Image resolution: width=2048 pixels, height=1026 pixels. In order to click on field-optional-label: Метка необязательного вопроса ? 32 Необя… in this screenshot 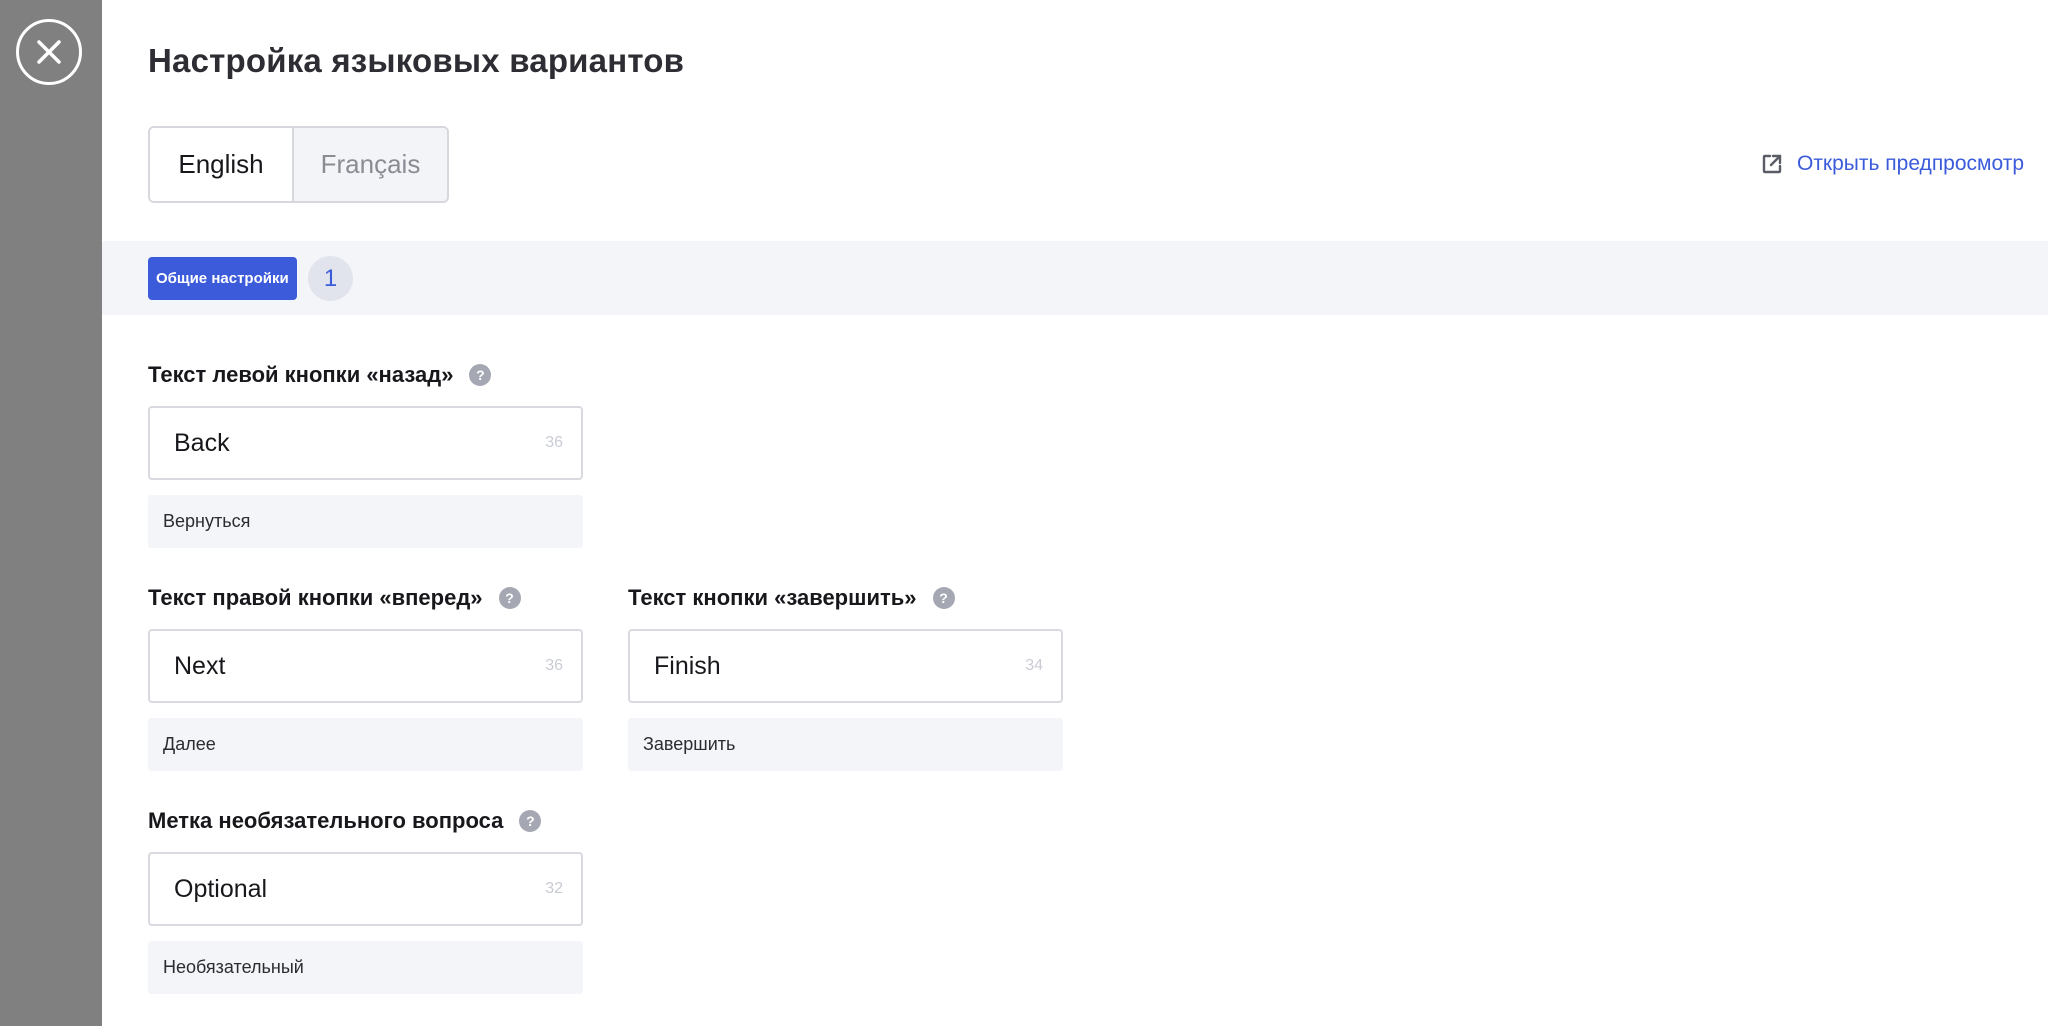, I will do `click(365, 900)`.